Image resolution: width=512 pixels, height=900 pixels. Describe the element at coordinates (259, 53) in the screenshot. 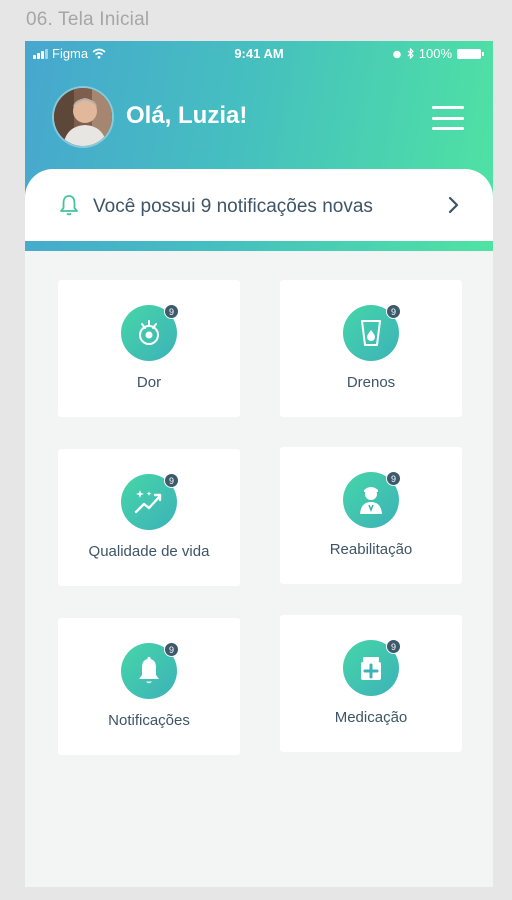

I see `status-bar: Figma 9:41 AM 100%` at that location.